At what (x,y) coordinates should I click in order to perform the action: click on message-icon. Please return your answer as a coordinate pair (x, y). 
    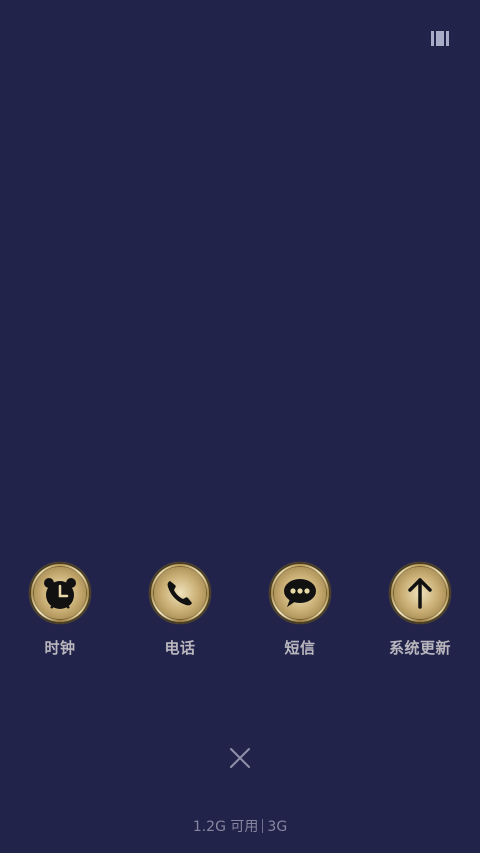
    Looking at the image, I should click on (300, 593).